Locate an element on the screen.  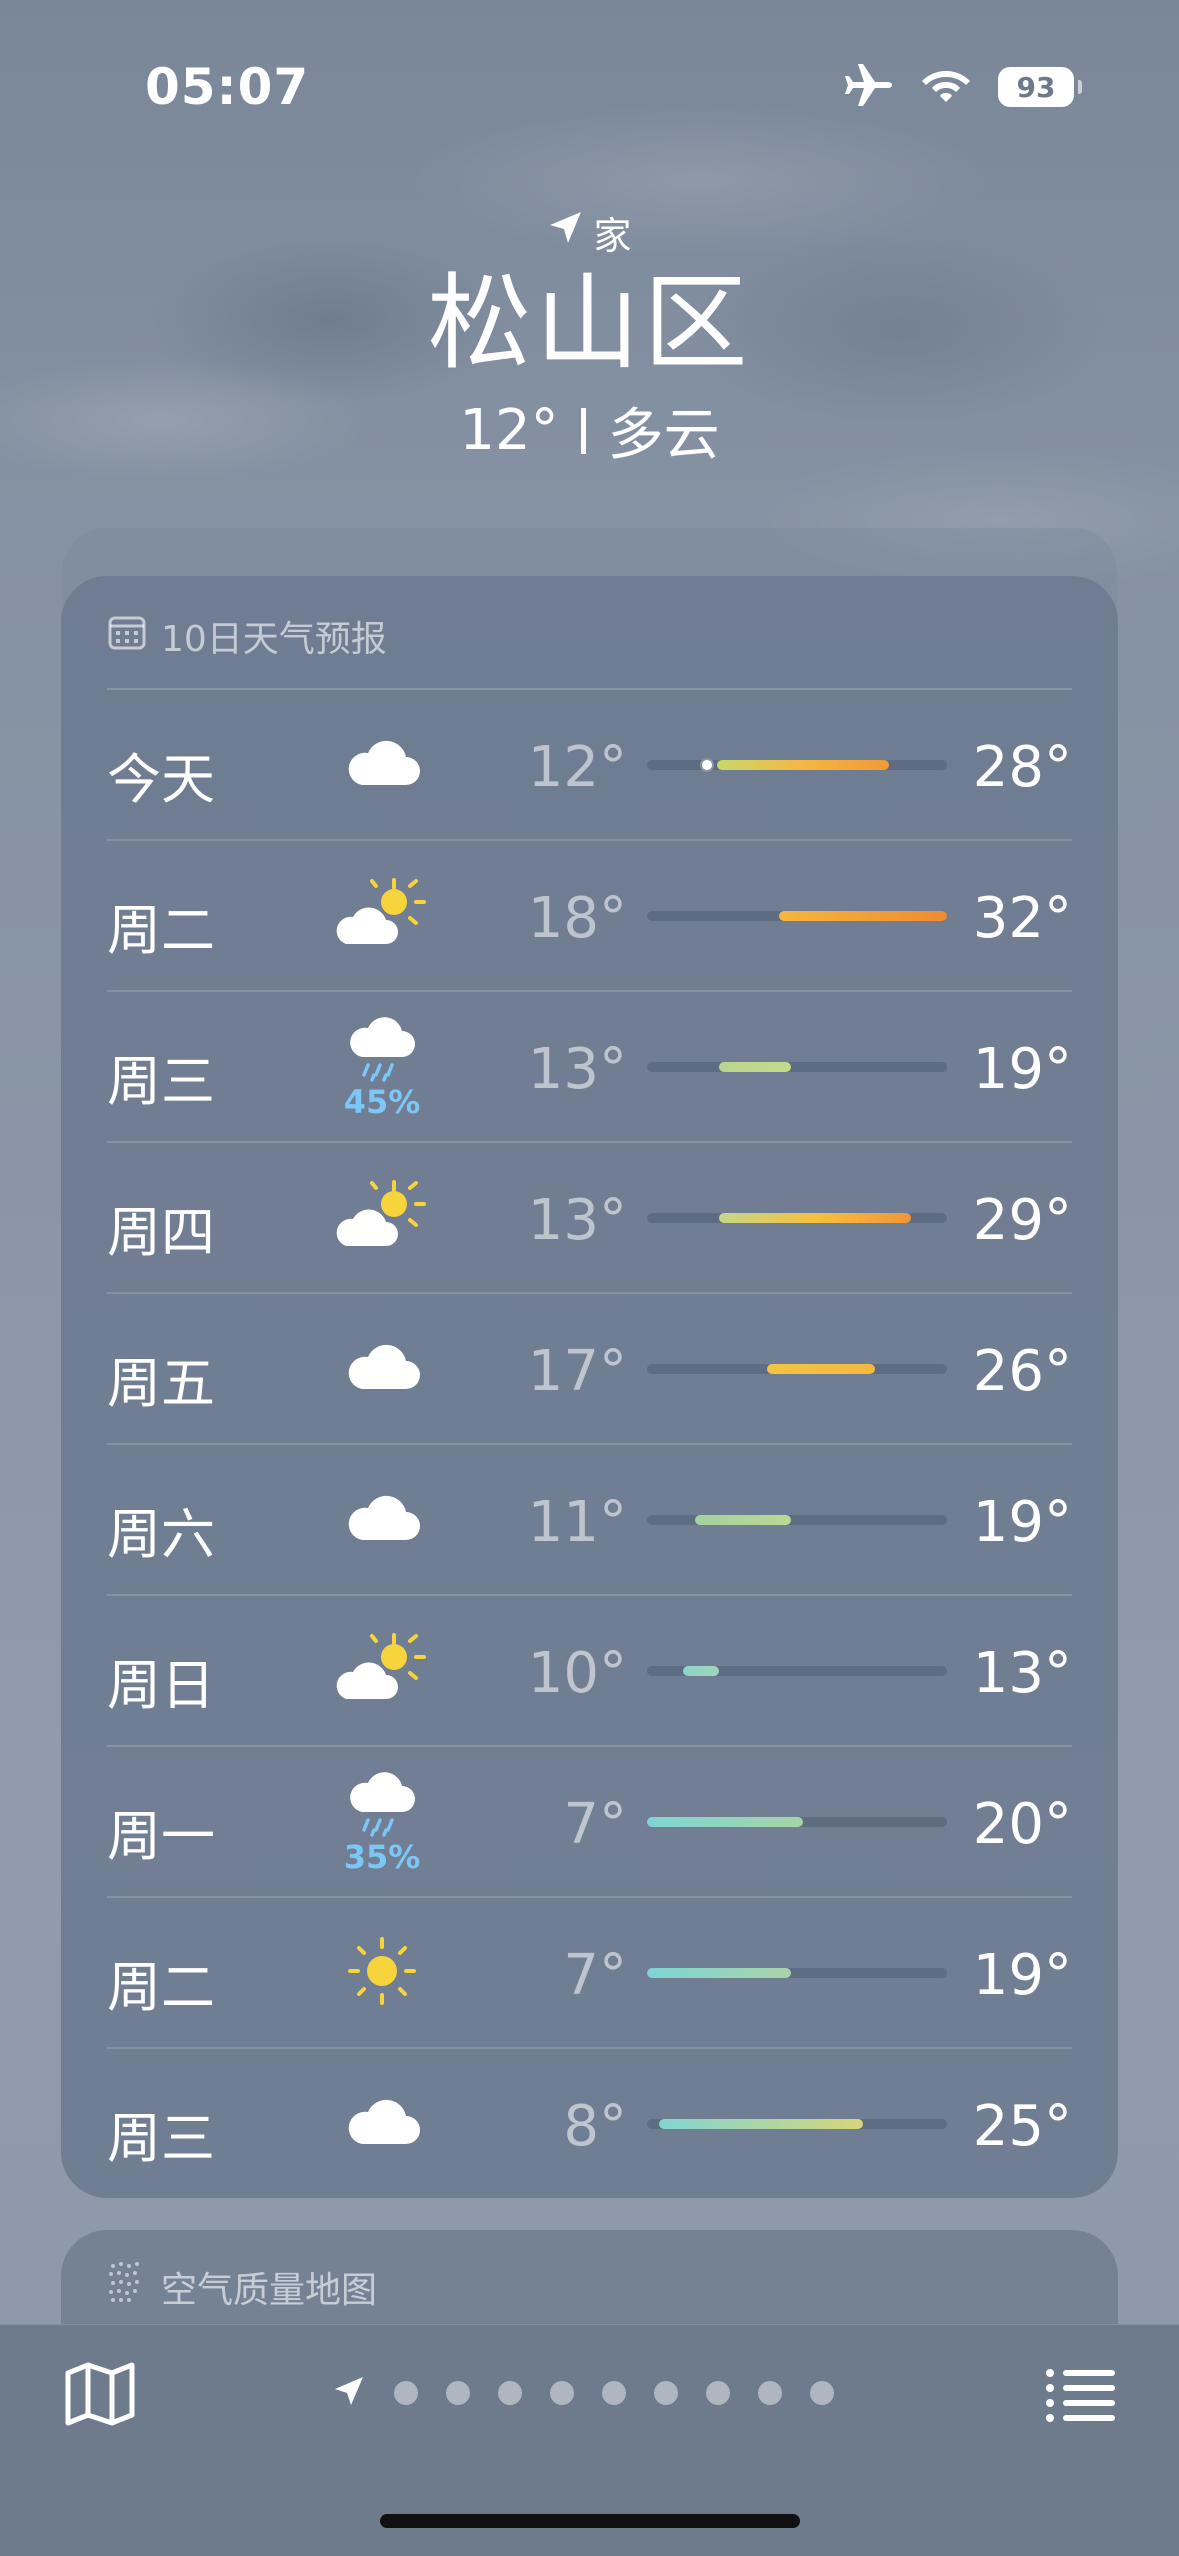
low-temperature: 11° is located at coordinates (577, 1522).